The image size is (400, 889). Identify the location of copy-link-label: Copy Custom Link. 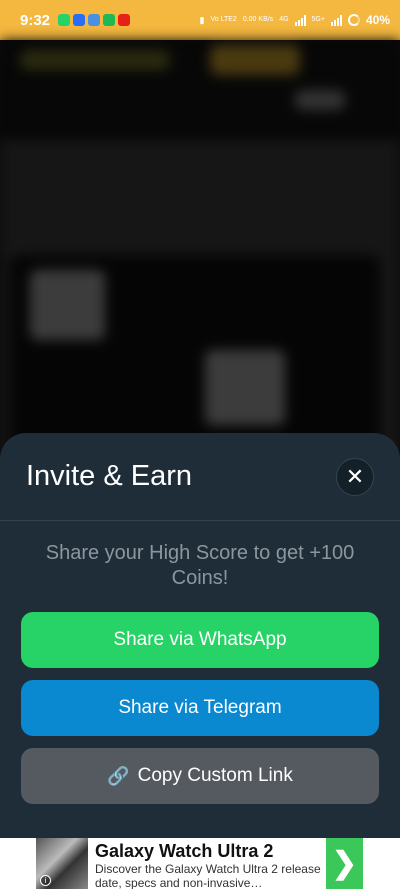
(215, 775).